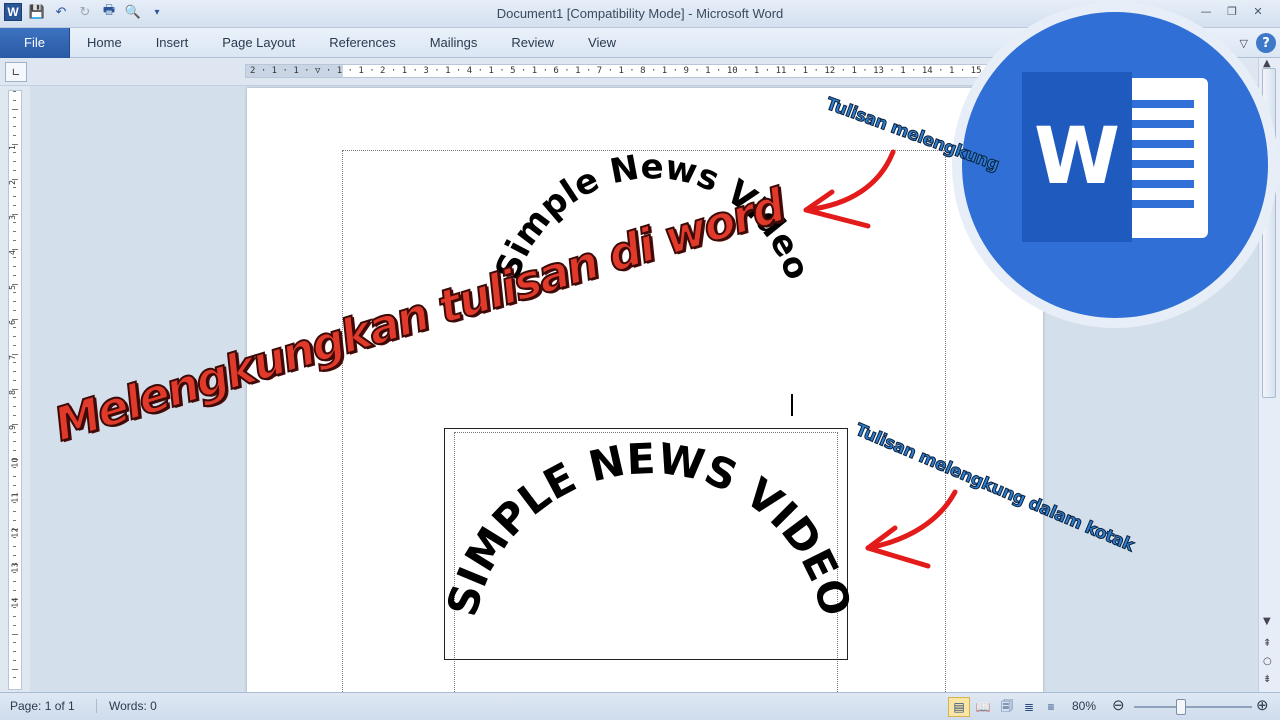 Image resolution: width=1280 pixels, height=720 pixels. What do you see at coordinates (126, 706) in the screenshot?
I see `word-count: Words: 0` at bounding box center [126, 706].